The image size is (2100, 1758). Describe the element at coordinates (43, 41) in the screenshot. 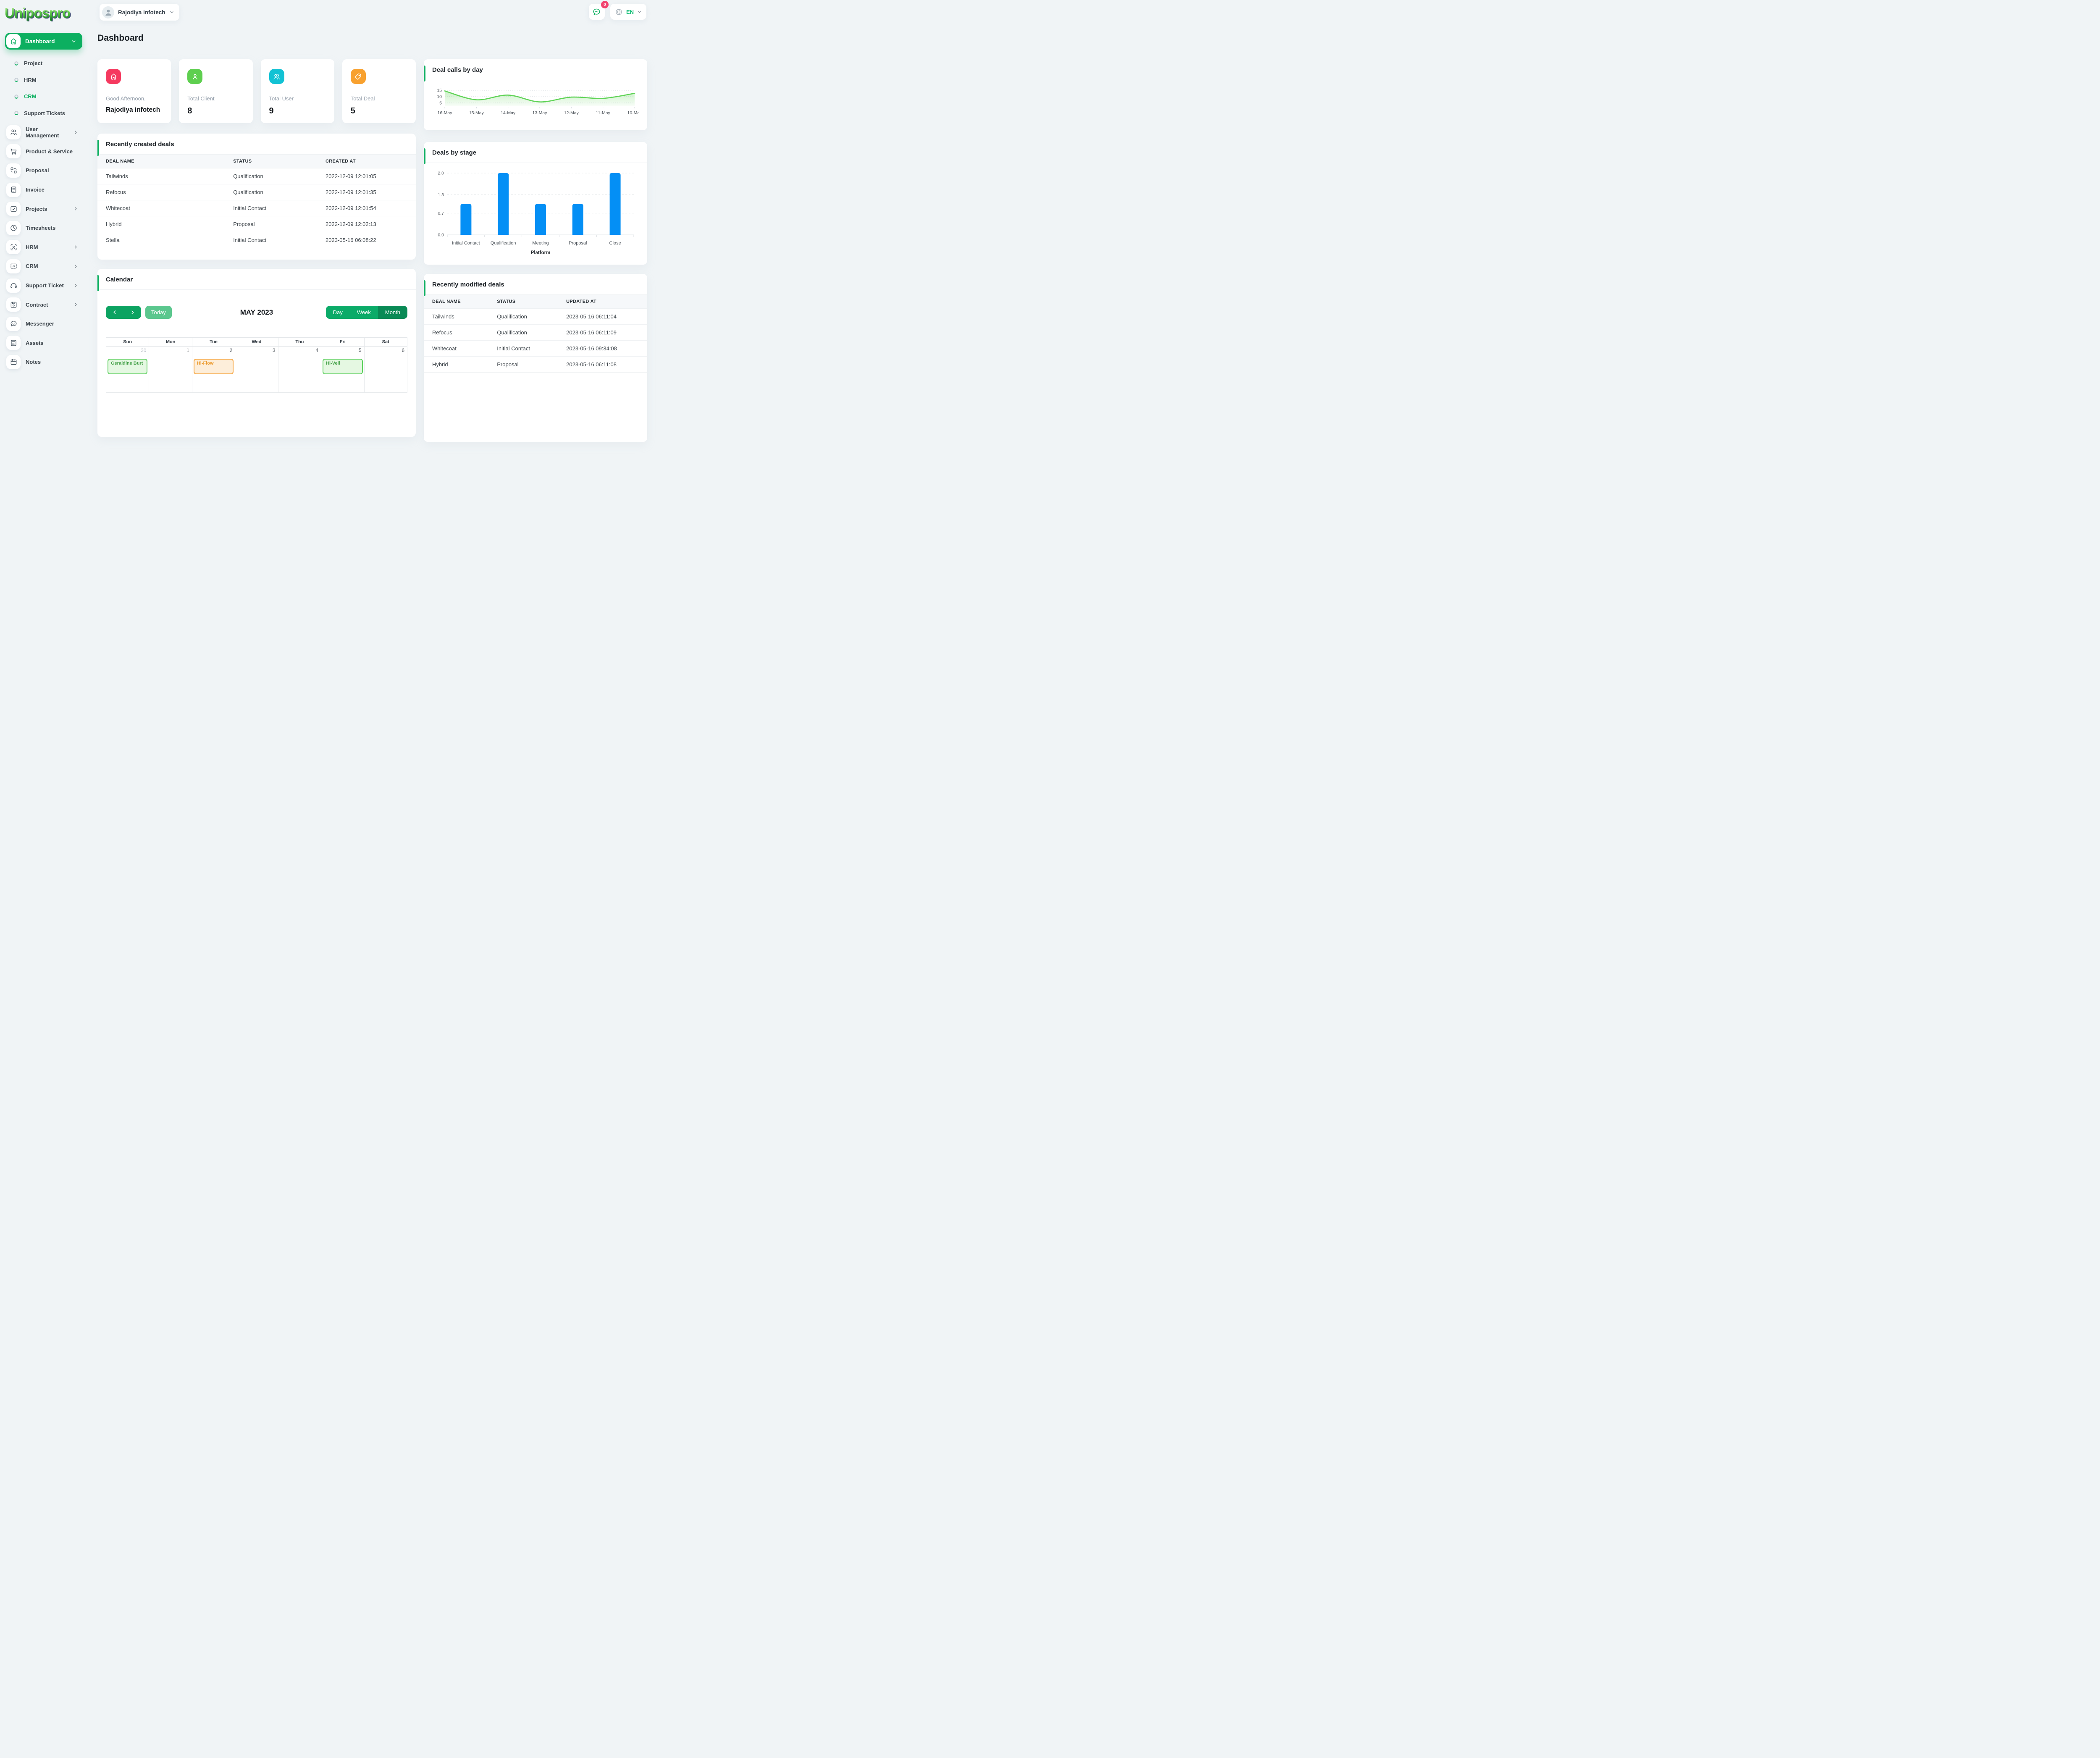

I see `sidebar-item-dashboard: Dashboard` at that location.